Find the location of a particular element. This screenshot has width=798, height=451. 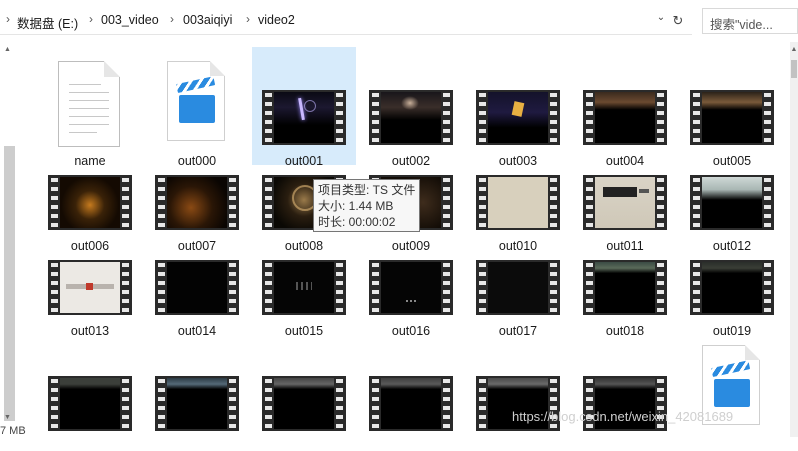

file-item-out015: out015 is located at coordinates (304, 277).